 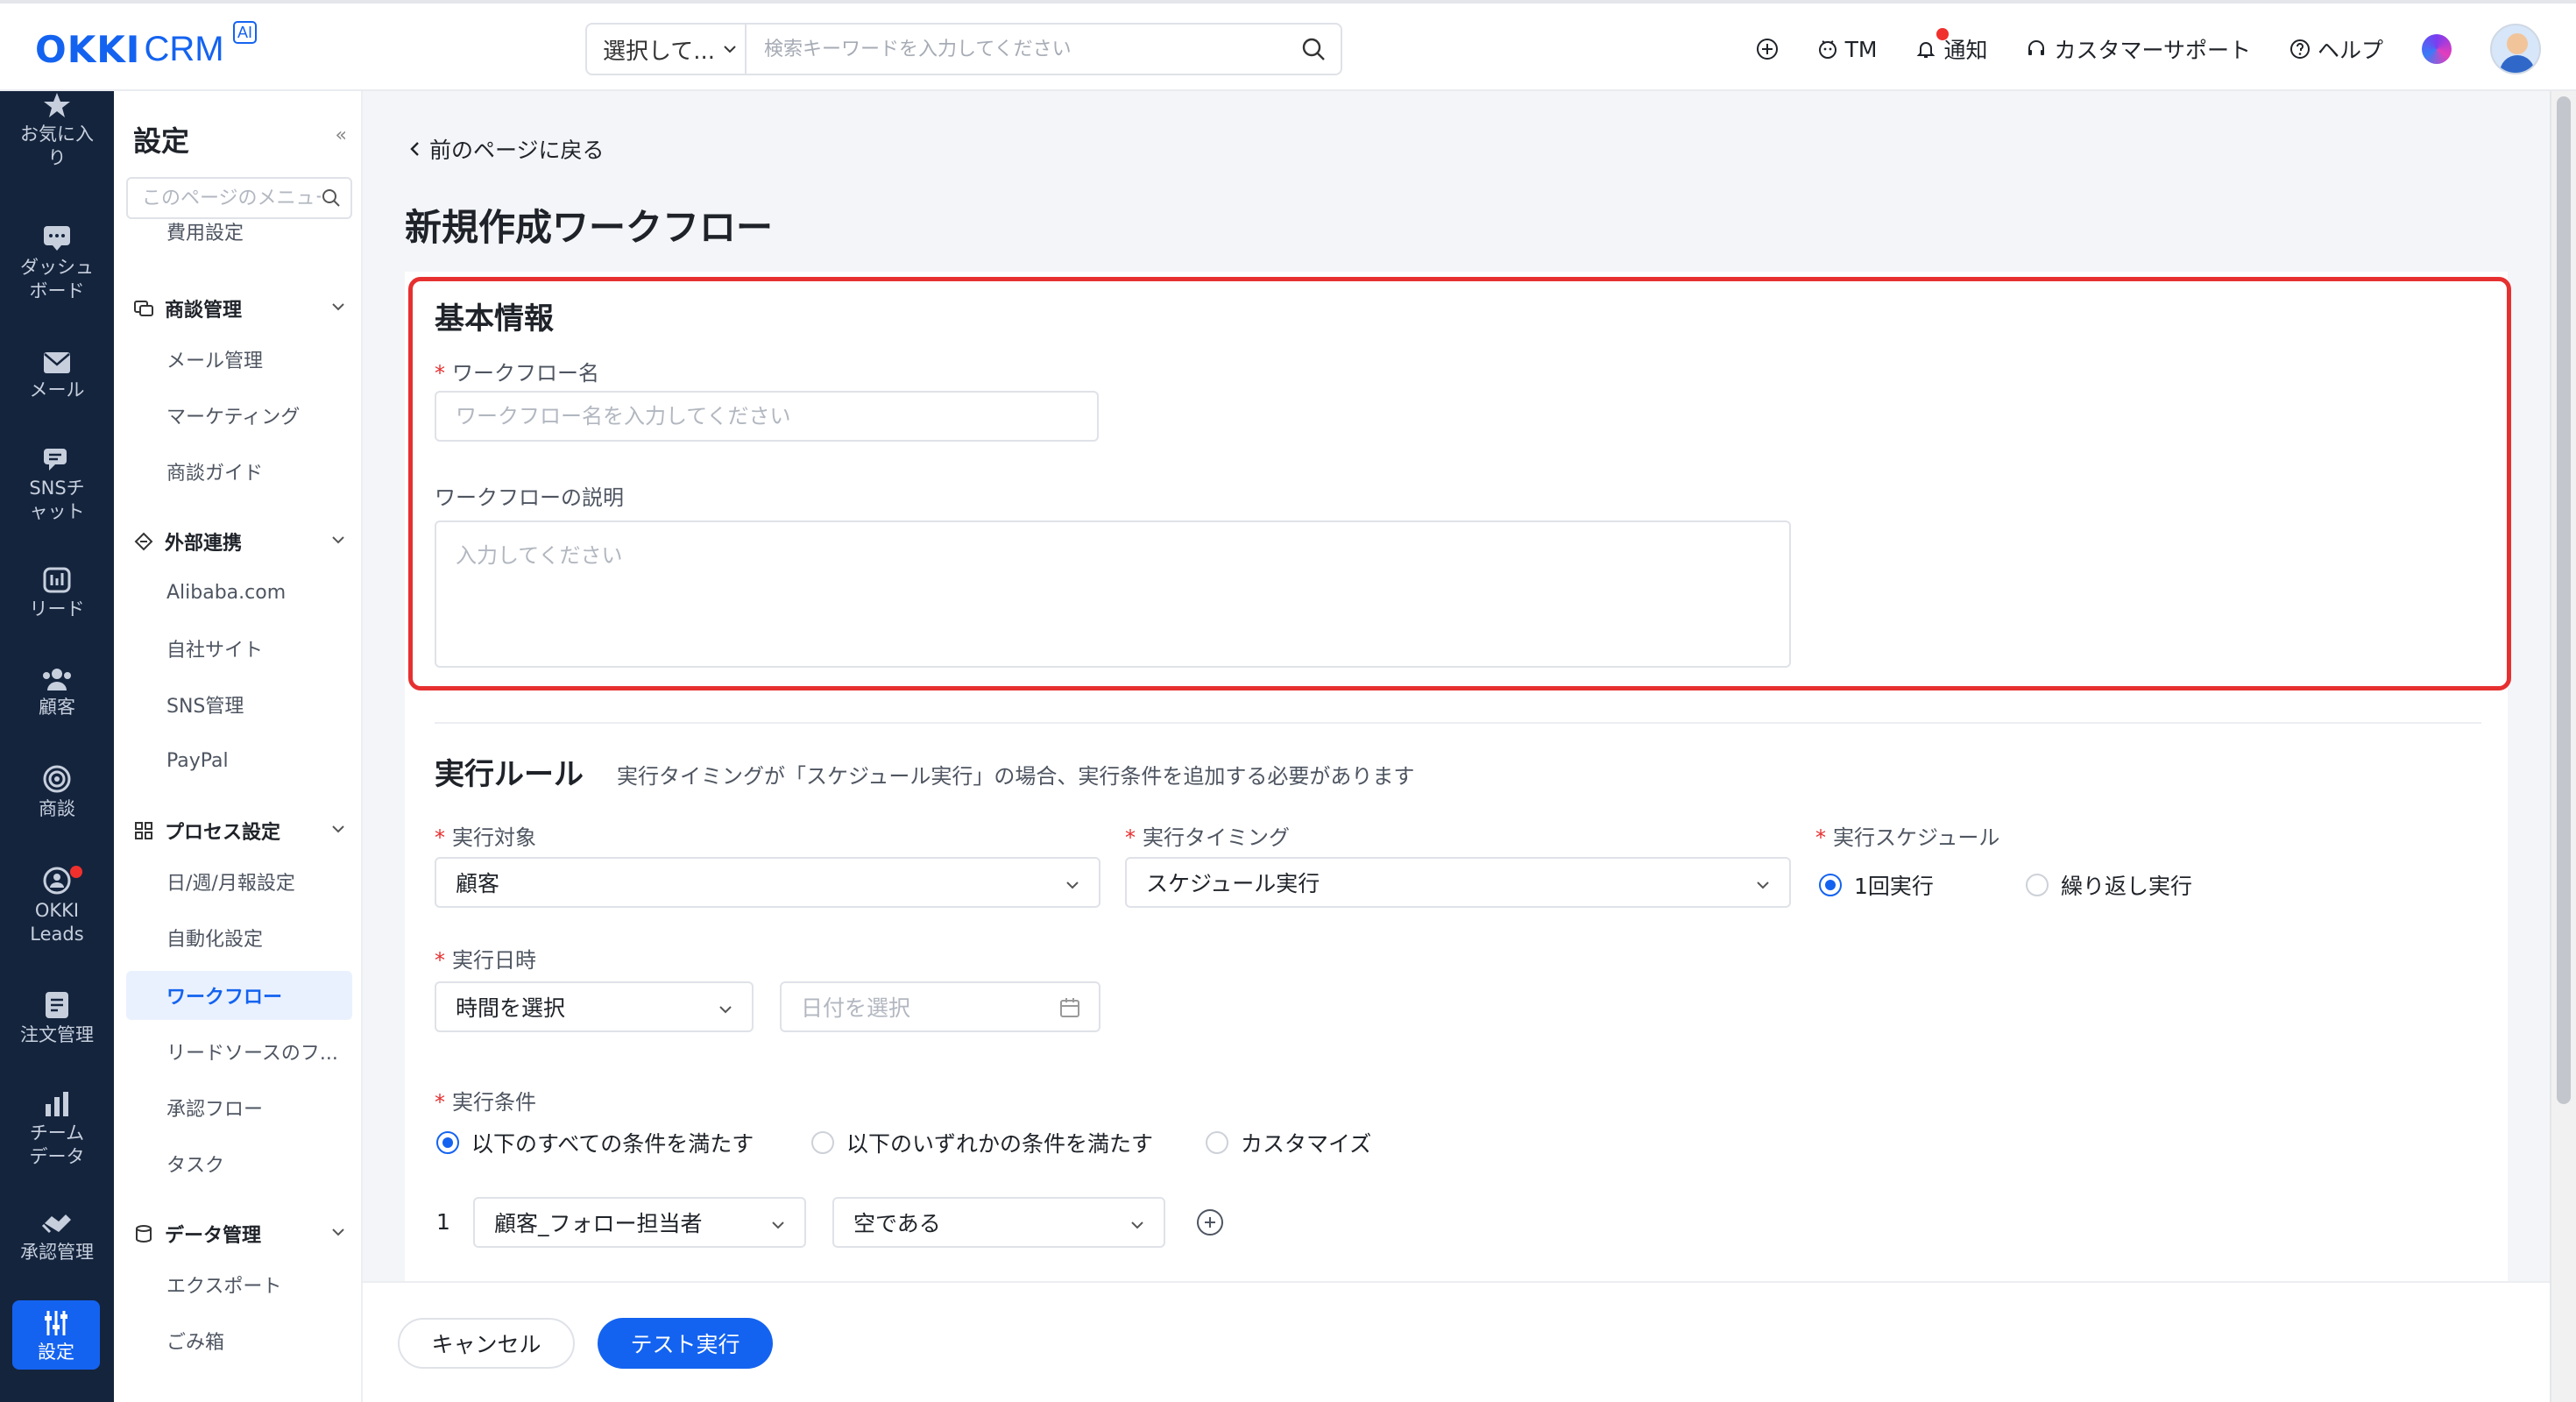 I want to click on sidebar-group-label: 商談管理, so click(x=204, y=311).